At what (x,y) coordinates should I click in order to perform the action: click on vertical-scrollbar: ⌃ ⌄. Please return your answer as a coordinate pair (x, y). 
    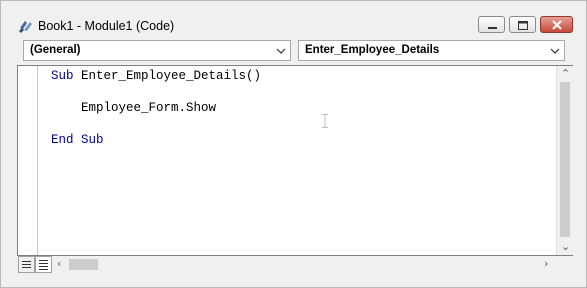
    Looking at the image, I should click on (564, 160).